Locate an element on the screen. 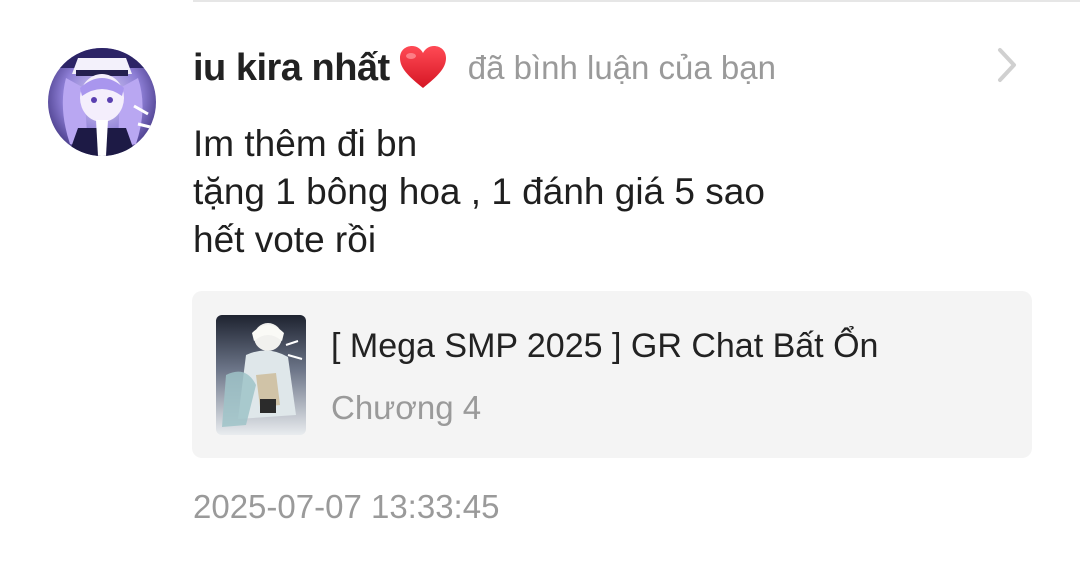  notification-header: iu kira nhất đã bình luận của bạn is located at coordinates (484, 68).